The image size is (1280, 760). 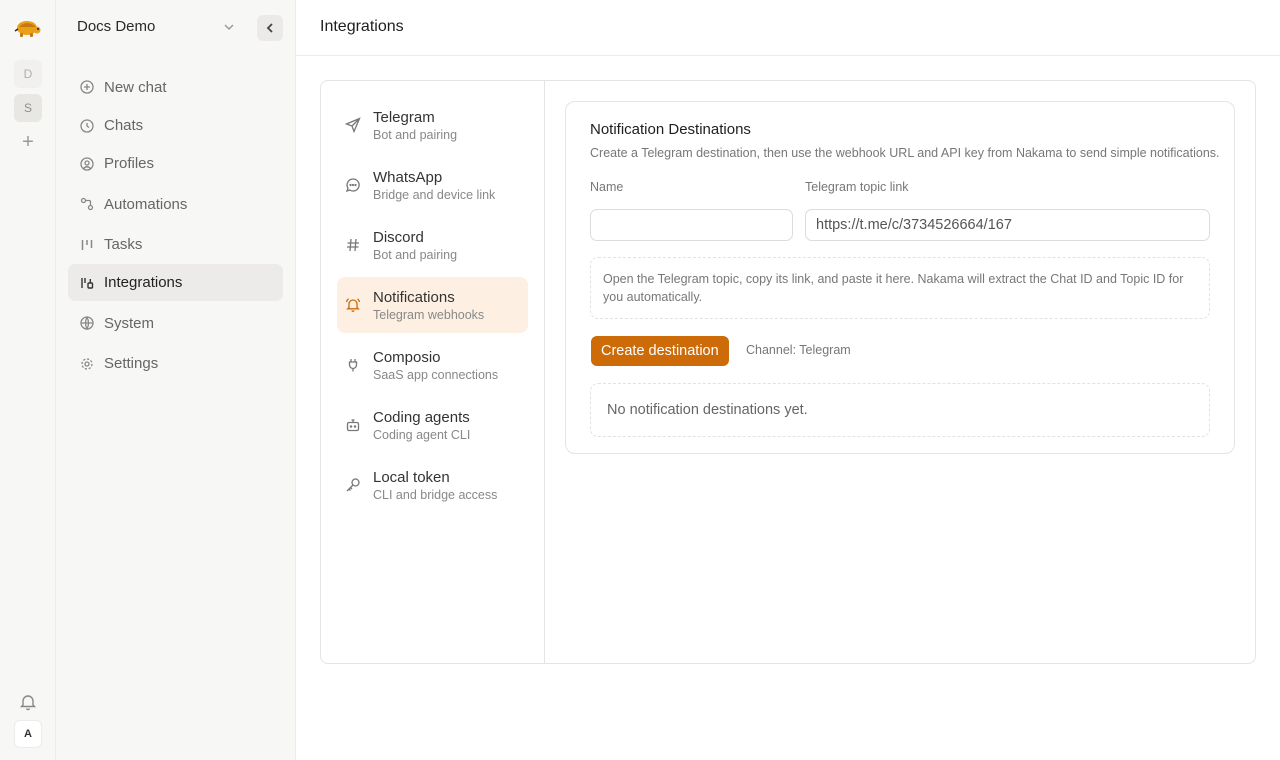 I want to click on sidebar-item-label: Settings, so click(x=131, y=363).